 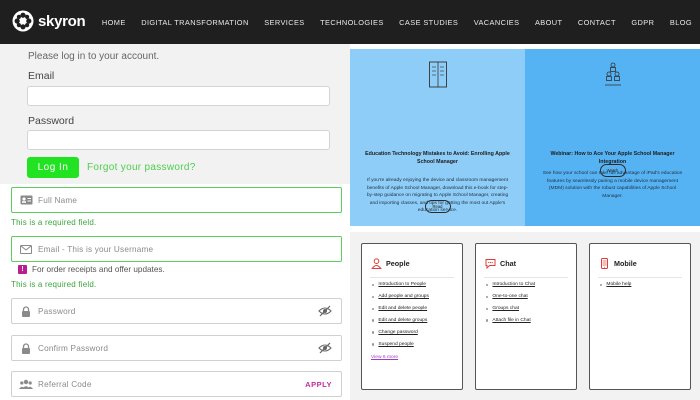 What do you see at coordinates (54, 222) in the screenshot?
I see `full-name-error: This is a required field.` at bounding box center [54, 222].